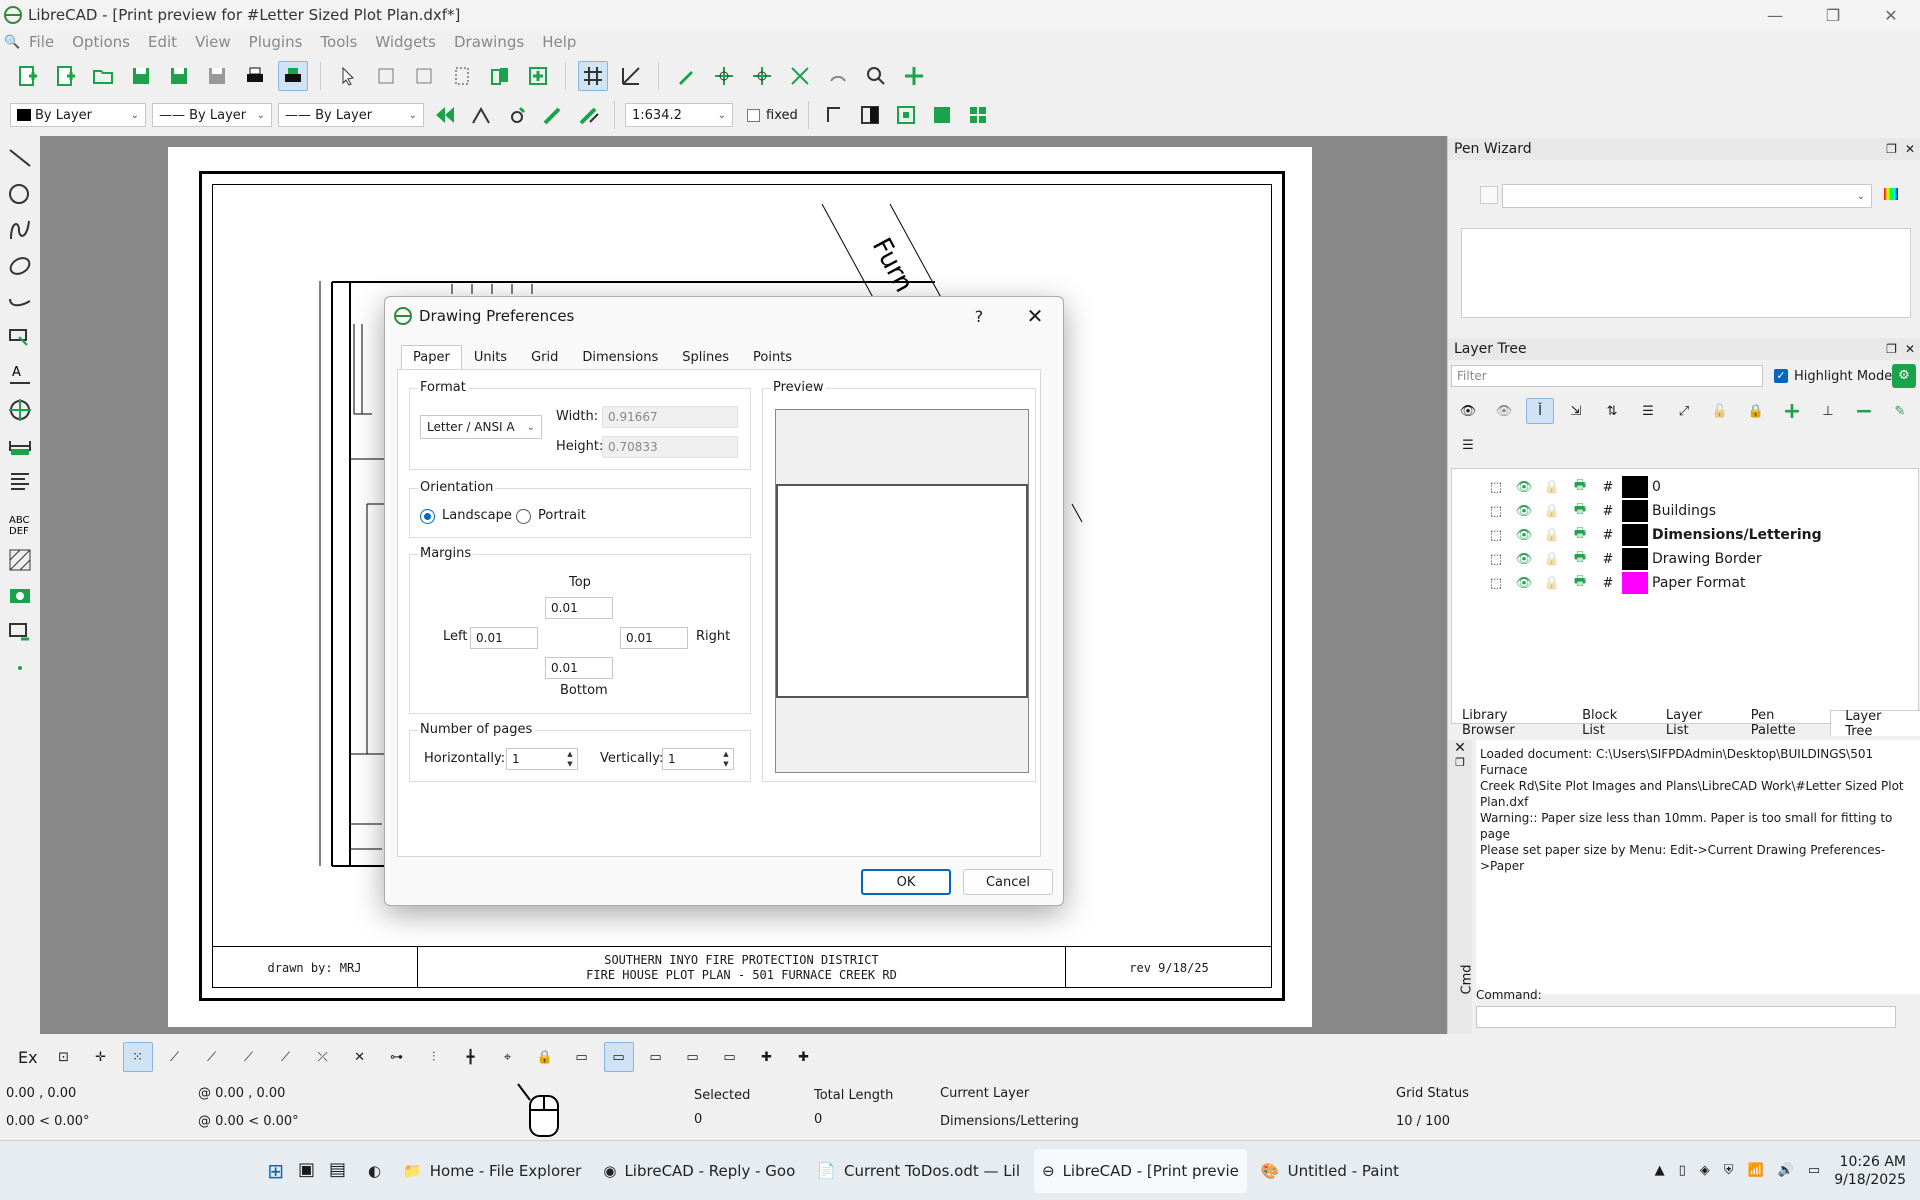 The image size is (1920, 1200). What do you see at coordinates (20, 632) in the screenshot?
I see `block-tool-icon` at bounding box center [20, 632].